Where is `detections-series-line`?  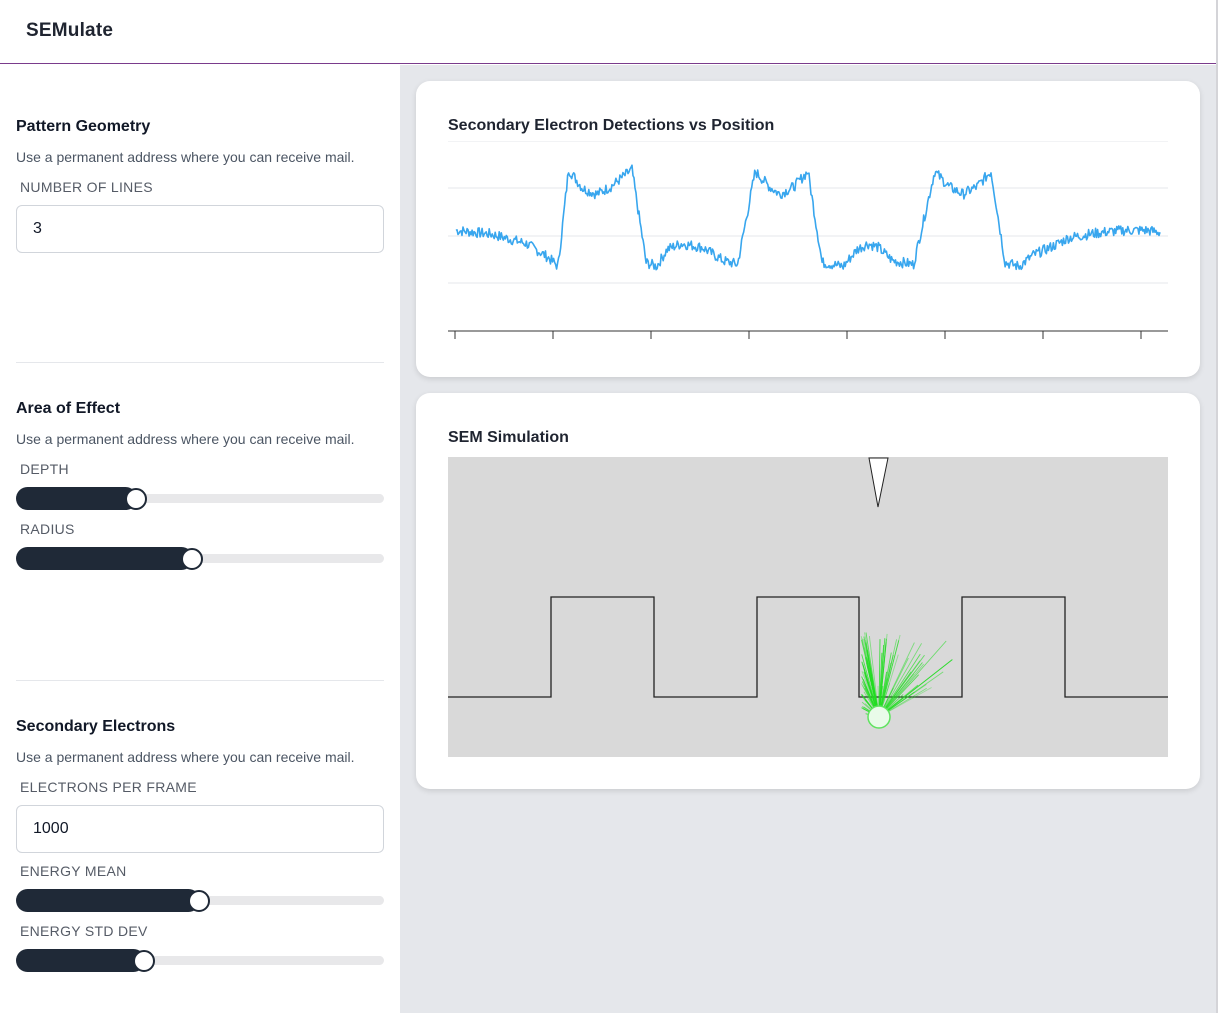
detections-series-line is located at coordinates (808, 217).